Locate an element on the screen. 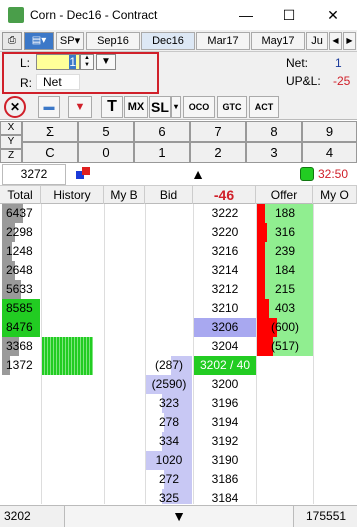 This screenshot has width=357, height=527. price-cell: 3184 is located at coordinates (225, 496).